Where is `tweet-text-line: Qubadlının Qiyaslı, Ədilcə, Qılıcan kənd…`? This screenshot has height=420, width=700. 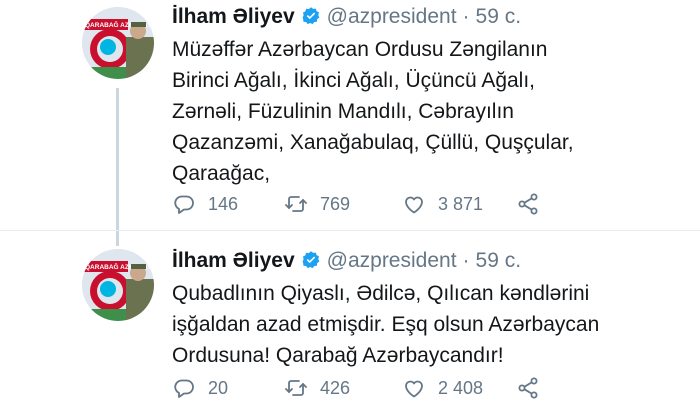
tweet-text-line: Qubadlının Qiyaslı, Ədilcə, Qılıcan kənd… is located at coordinates (381, 293).